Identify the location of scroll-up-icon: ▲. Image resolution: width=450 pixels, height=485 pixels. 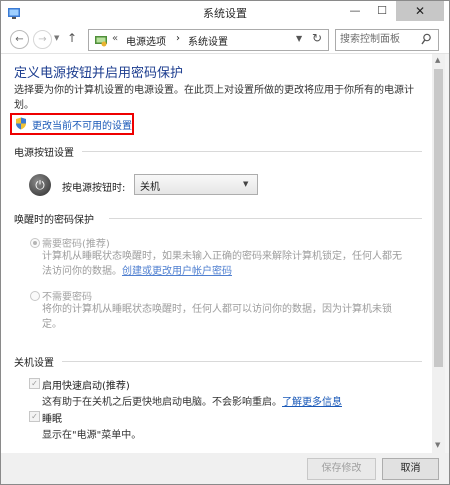
(437, 60).